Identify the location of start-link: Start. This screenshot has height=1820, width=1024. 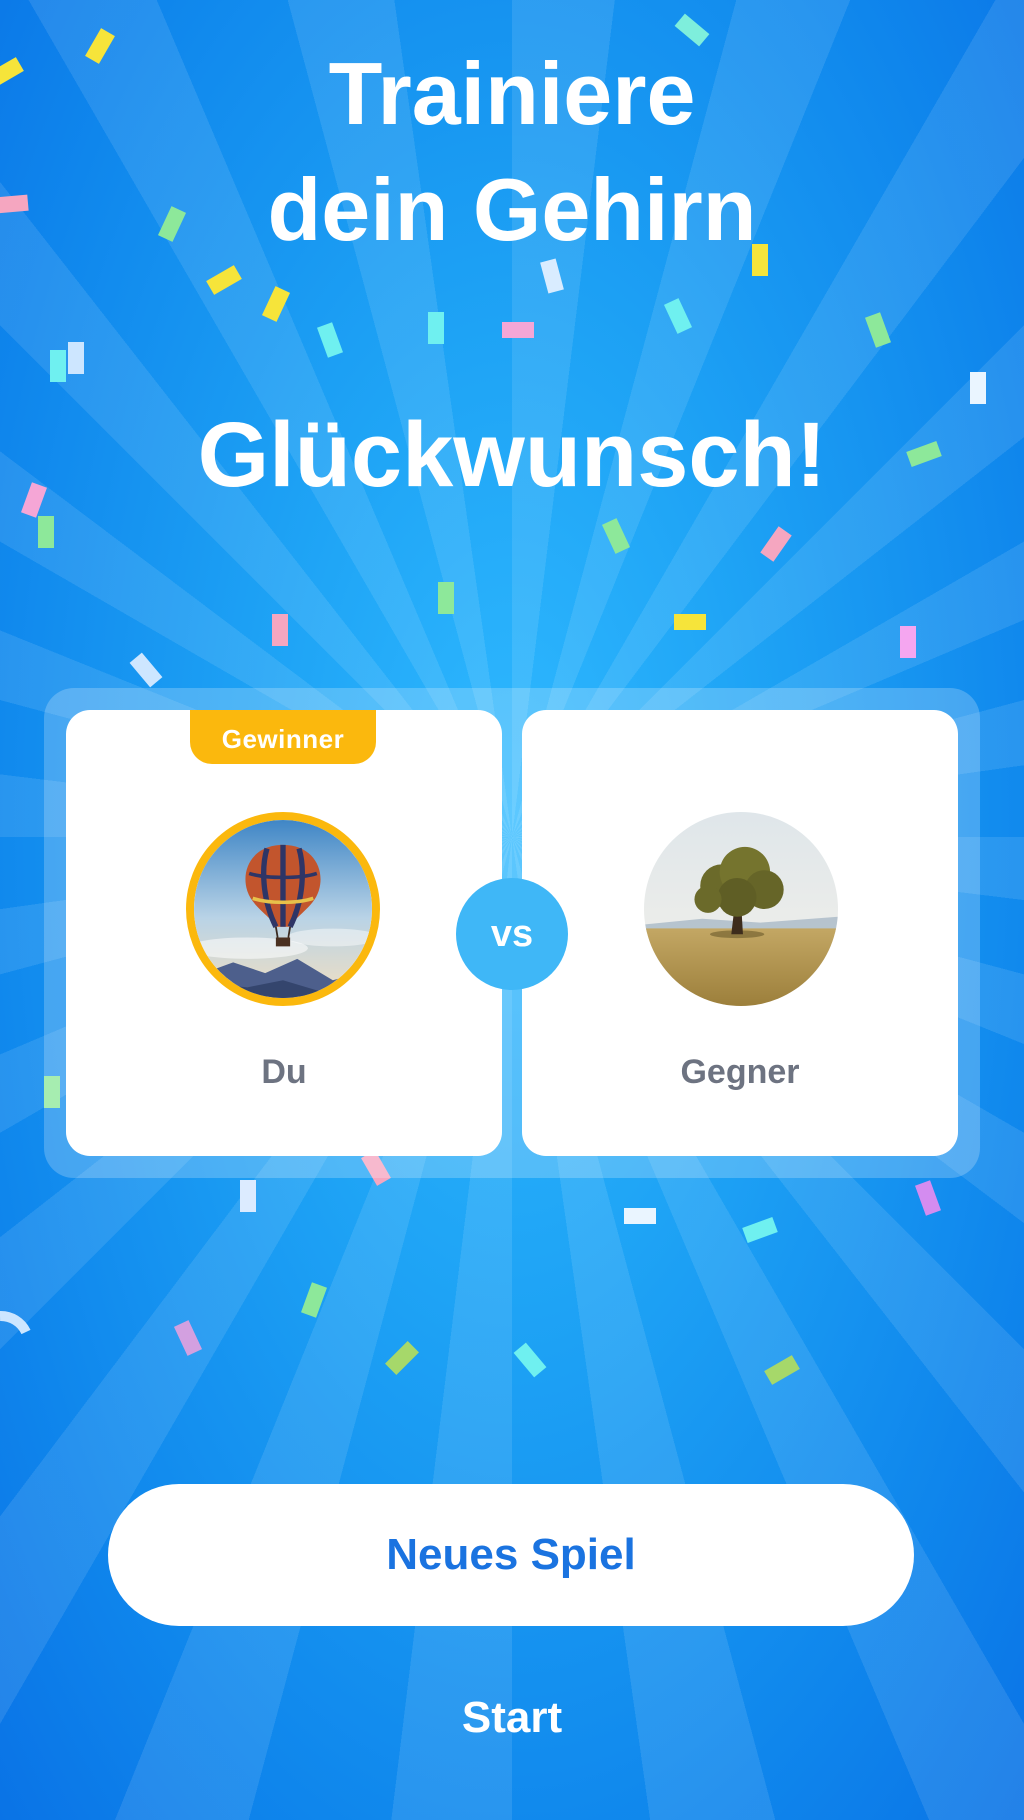
(512, 1718).